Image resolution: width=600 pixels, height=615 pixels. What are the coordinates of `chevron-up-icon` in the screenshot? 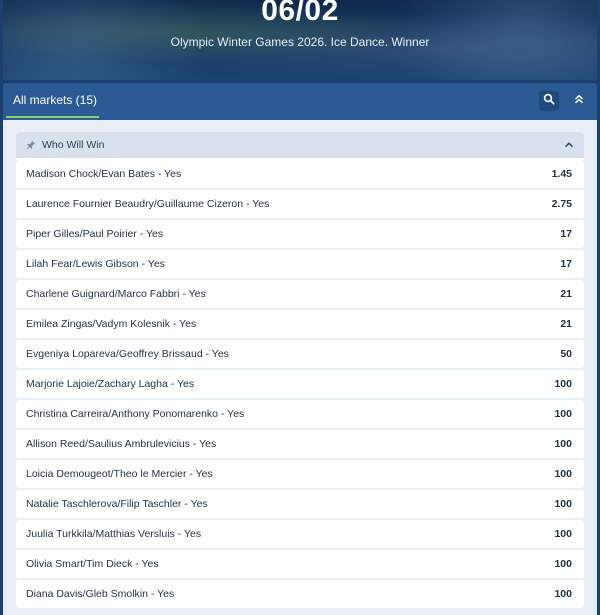 It's located at (569, 145).